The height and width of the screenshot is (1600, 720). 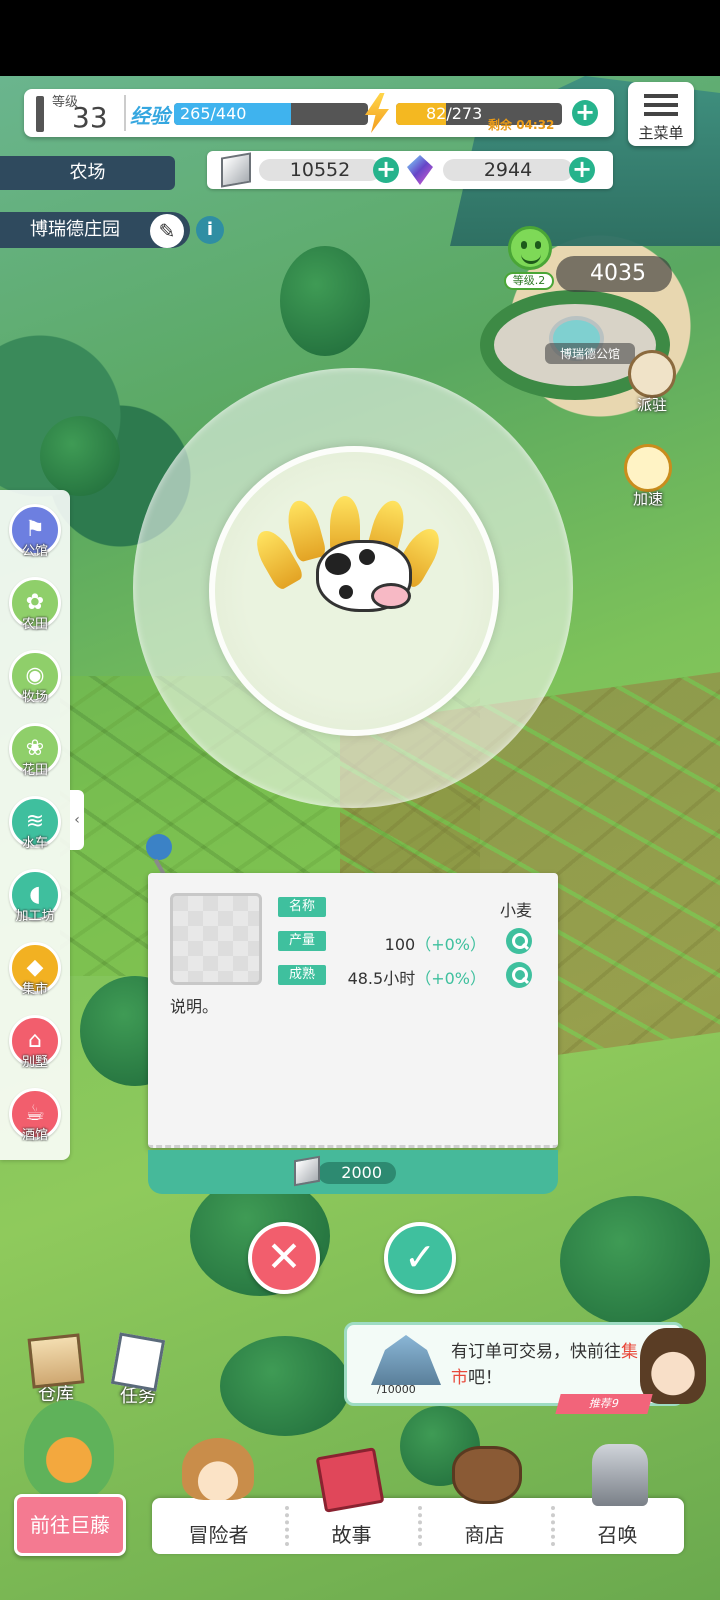 What do you see at coordinates (159, 847) in the screenshot?
I see `pin-head` at bounding box center [159, 847].